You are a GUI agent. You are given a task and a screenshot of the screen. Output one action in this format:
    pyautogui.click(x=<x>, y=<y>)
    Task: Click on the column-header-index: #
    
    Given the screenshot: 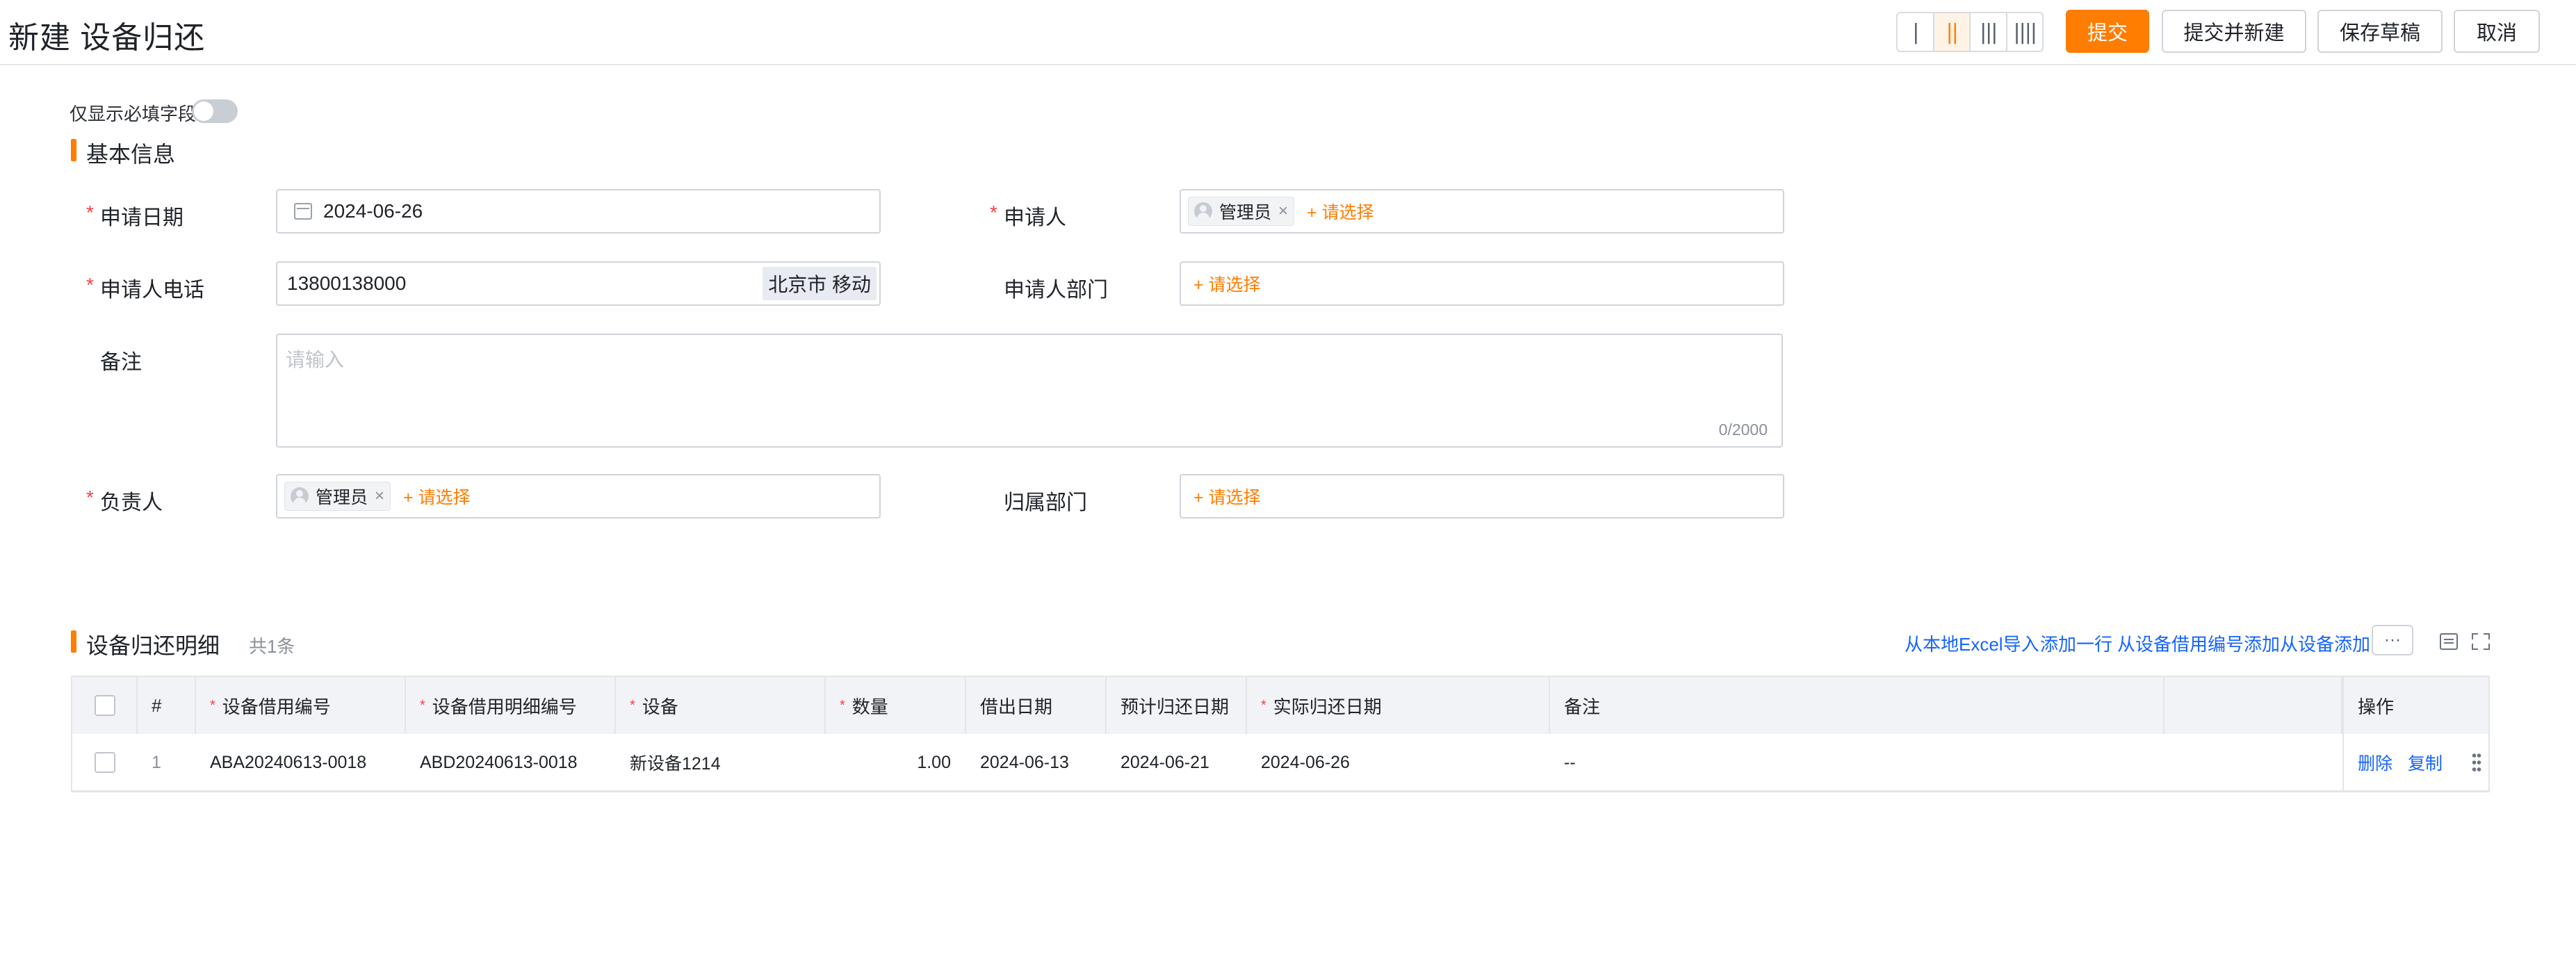 What is the action you would take?
    pyautogui.click(x=167, y=705)
    